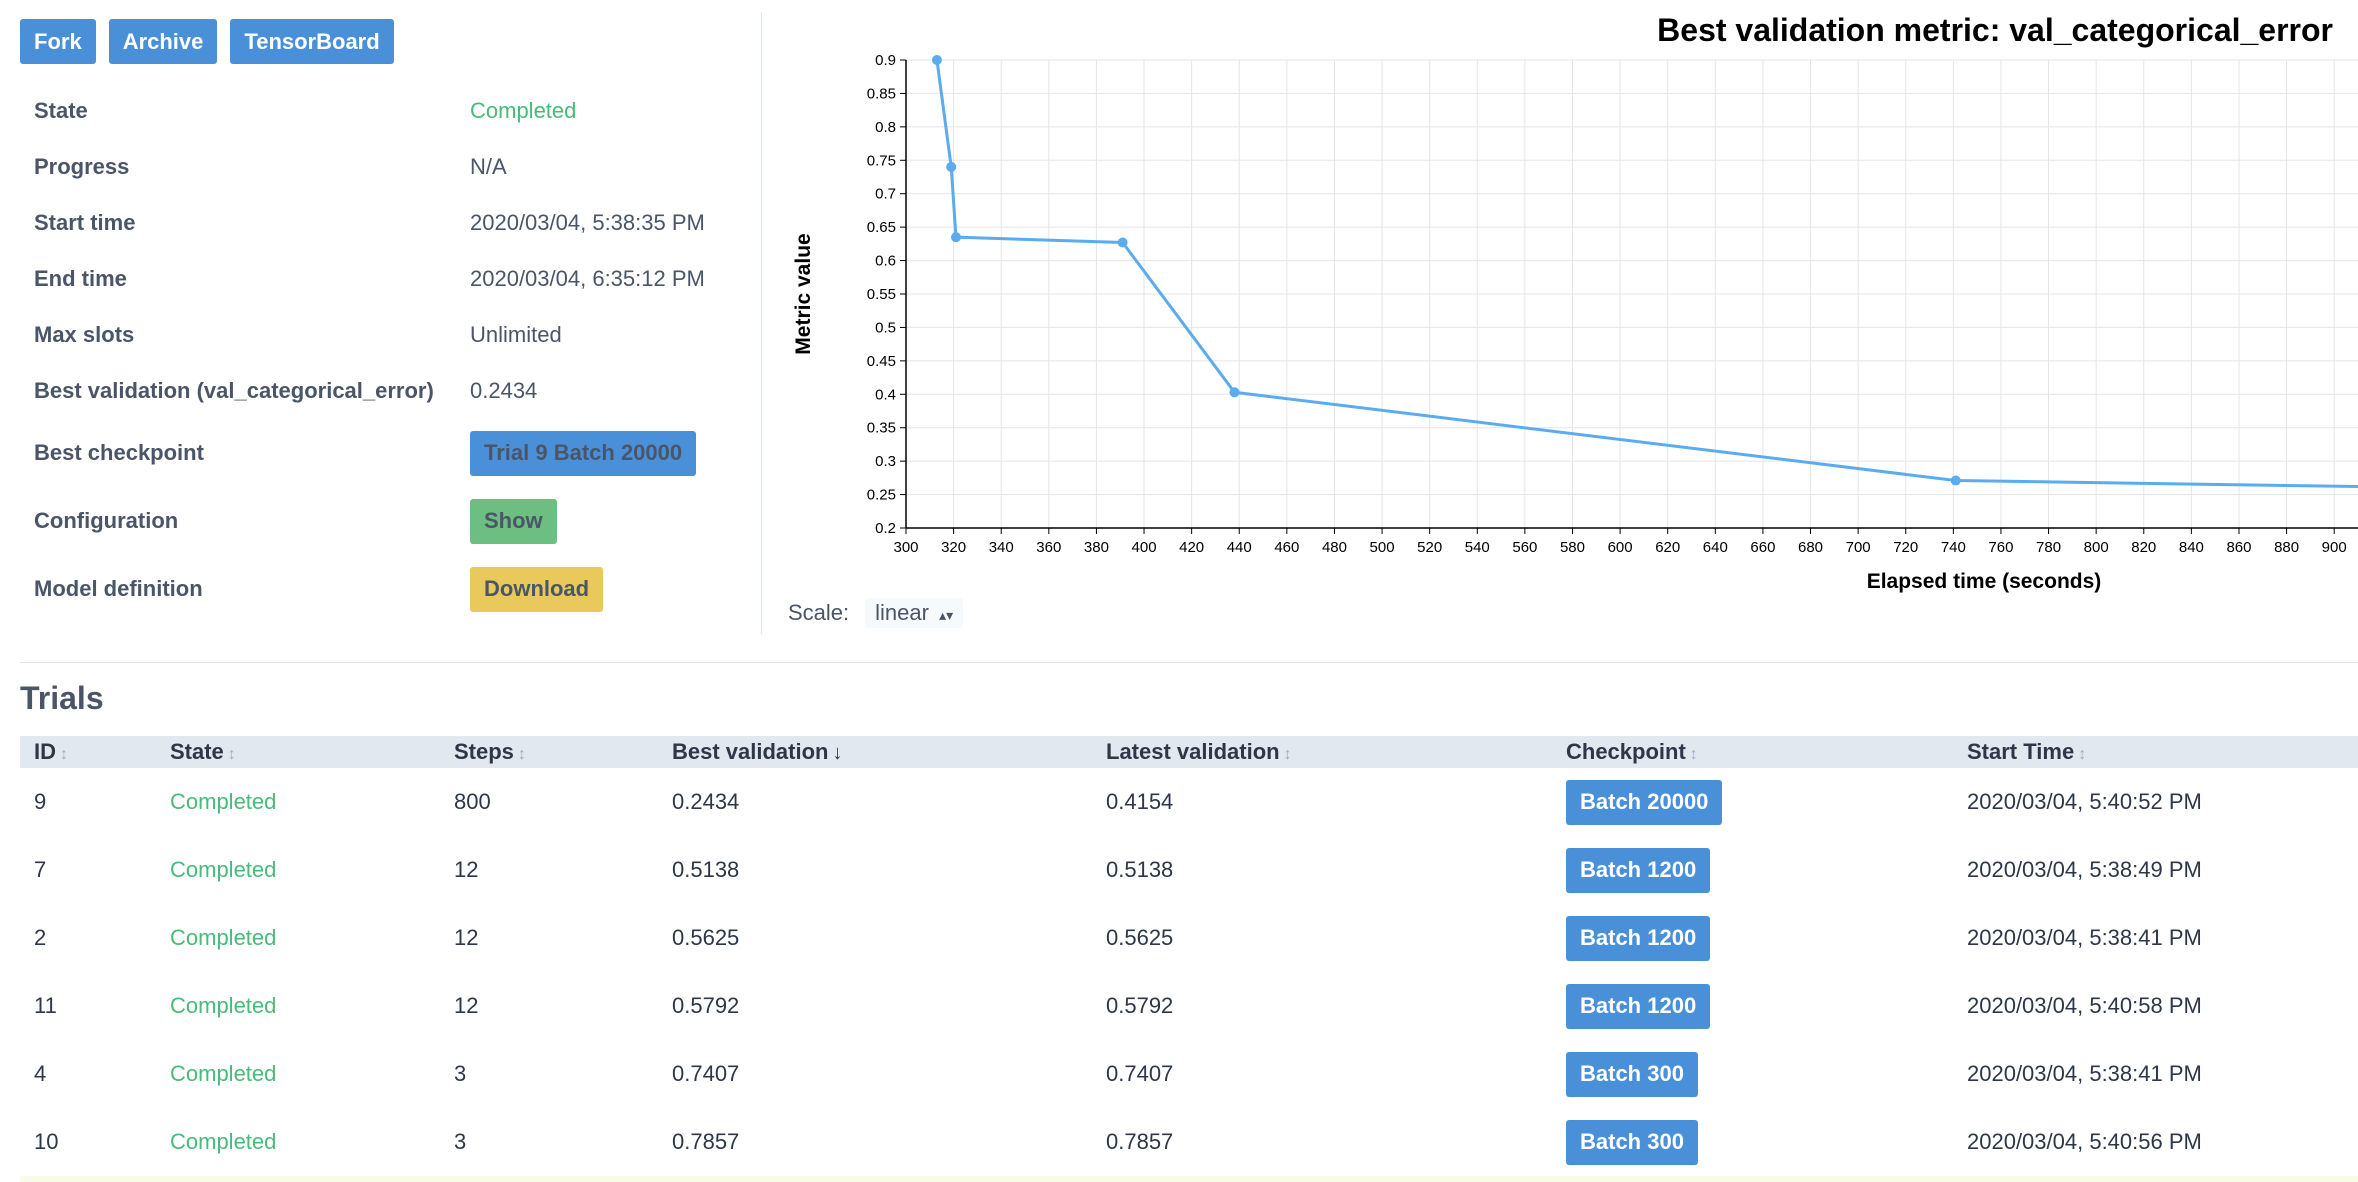 The image size is (2358, 1182). Describe the element at coordinates (1048, 547) in the screenshot. I see `x-tick-label: 360` at that location.